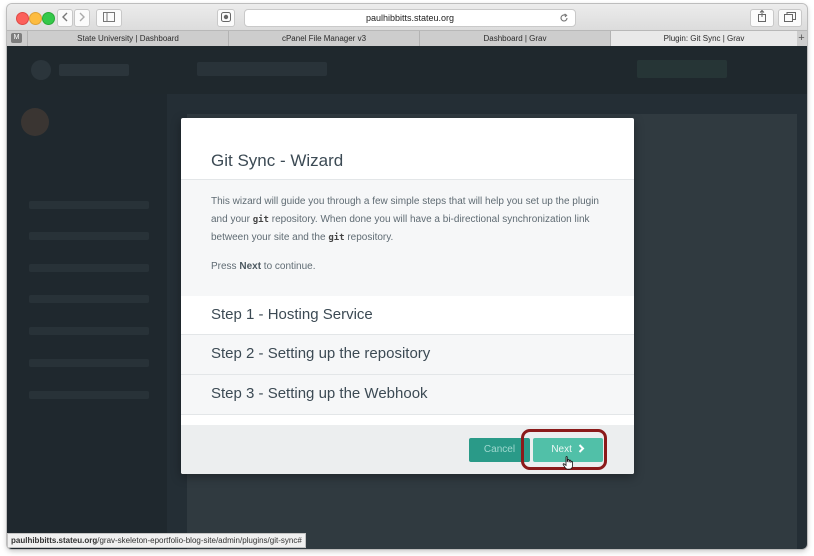  Describe the element at coordinates (48, 18) in the screenshot. I see `zoom-window-button` at that location.